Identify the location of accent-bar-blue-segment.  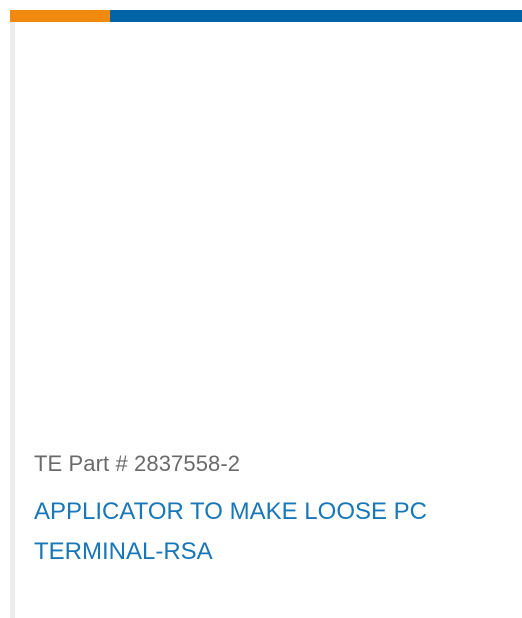
(316, 16).